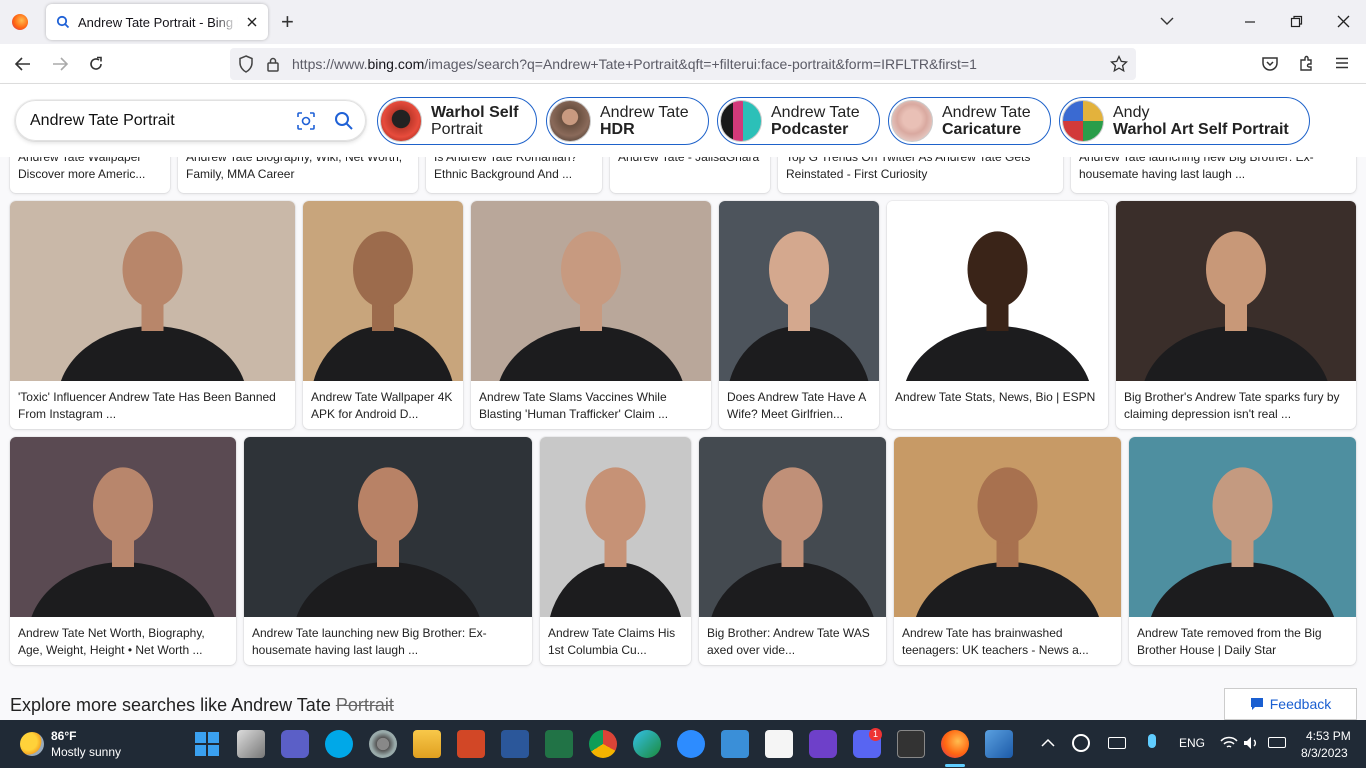 This screenshot has width=1366, height=768. What do you see at coordinates (427, 744) in the screenshot?
I see `file-explorer-icon` at bounding box center [427, 744].